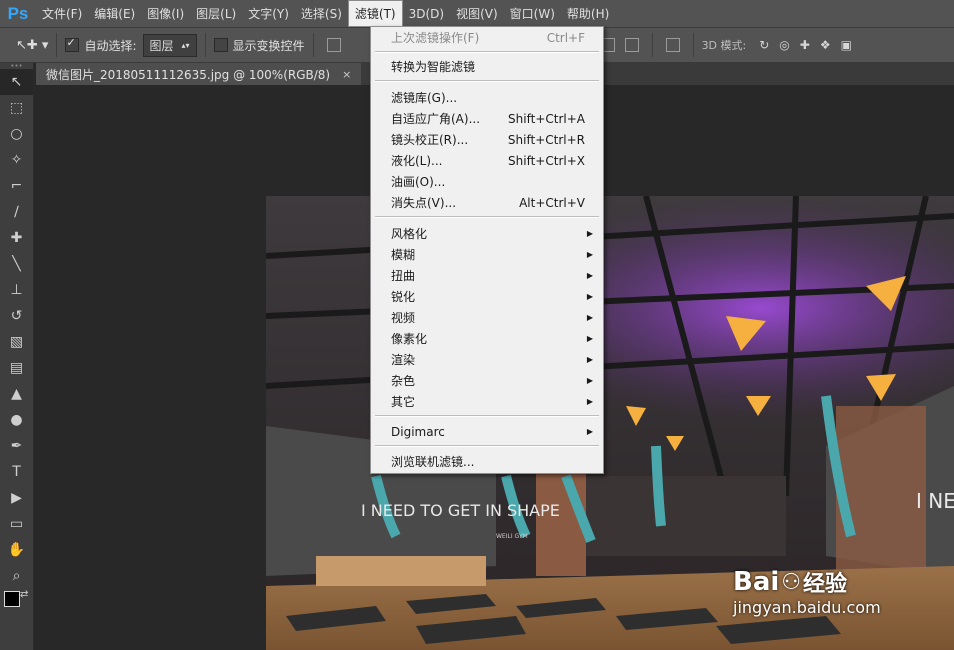  I want to click on blur-tool-icon: ▲, so click(16, 394).